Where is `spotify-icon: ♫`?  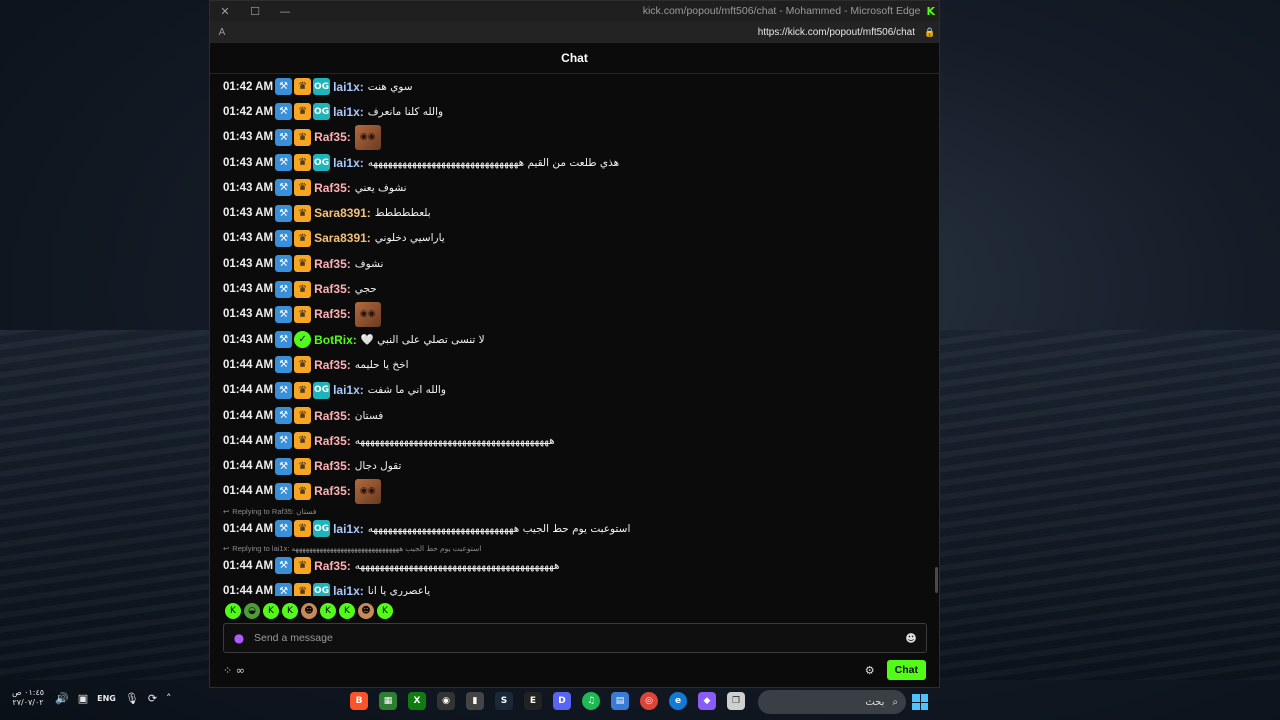 spotify-icon: ♫ is located at coordinates (591, 701).